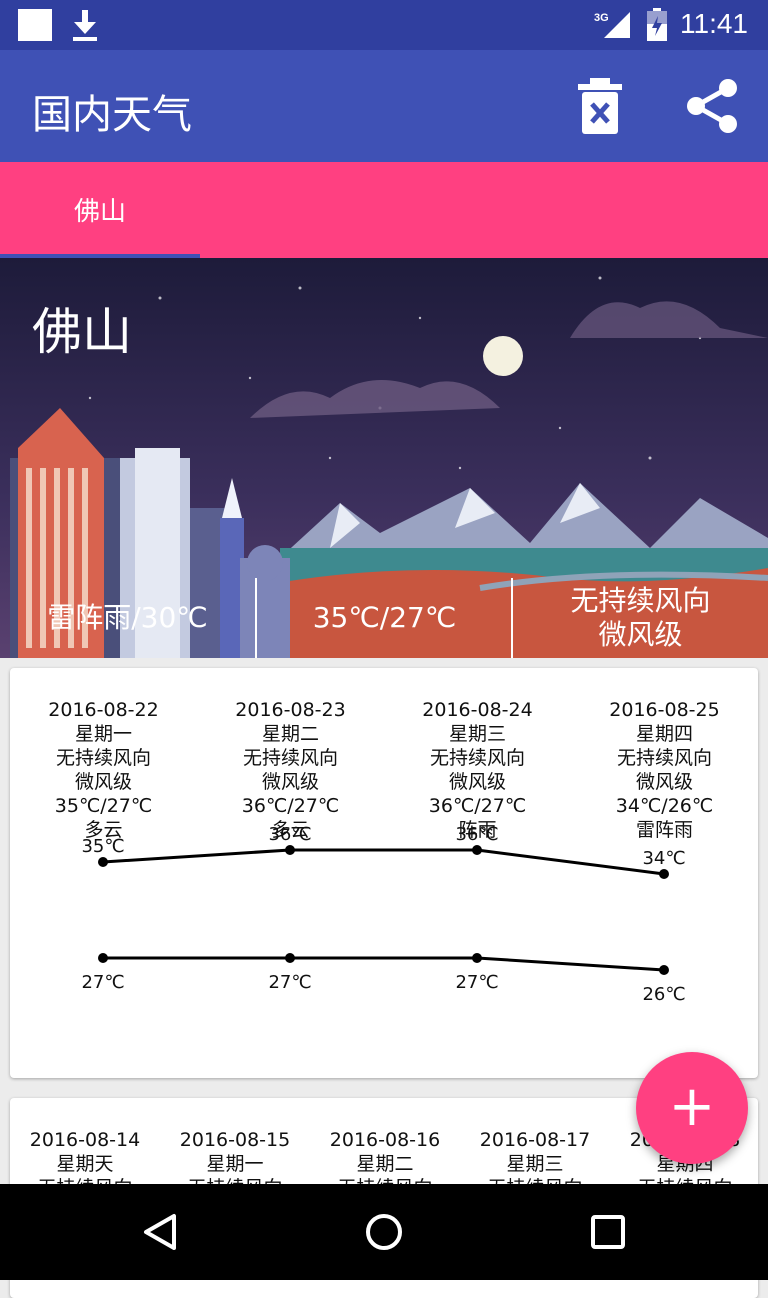 The image size is (768, 1298). What do you see at coordinates (640, 600) in the screenshot?
I see `hero-wind-direction: 无持续风向` at bounding box center [640, 600].